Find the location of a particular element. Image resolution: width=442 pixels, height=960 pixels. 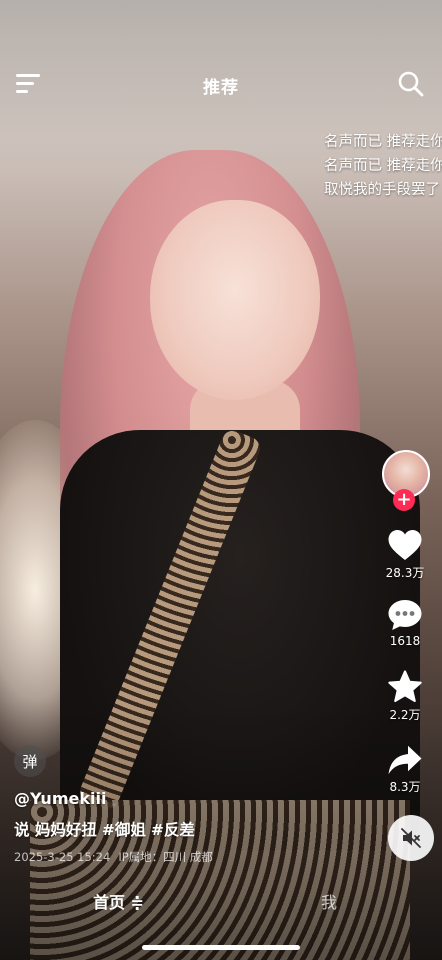

hashtag-link: #御姐 is located at coordinates (124, 830).